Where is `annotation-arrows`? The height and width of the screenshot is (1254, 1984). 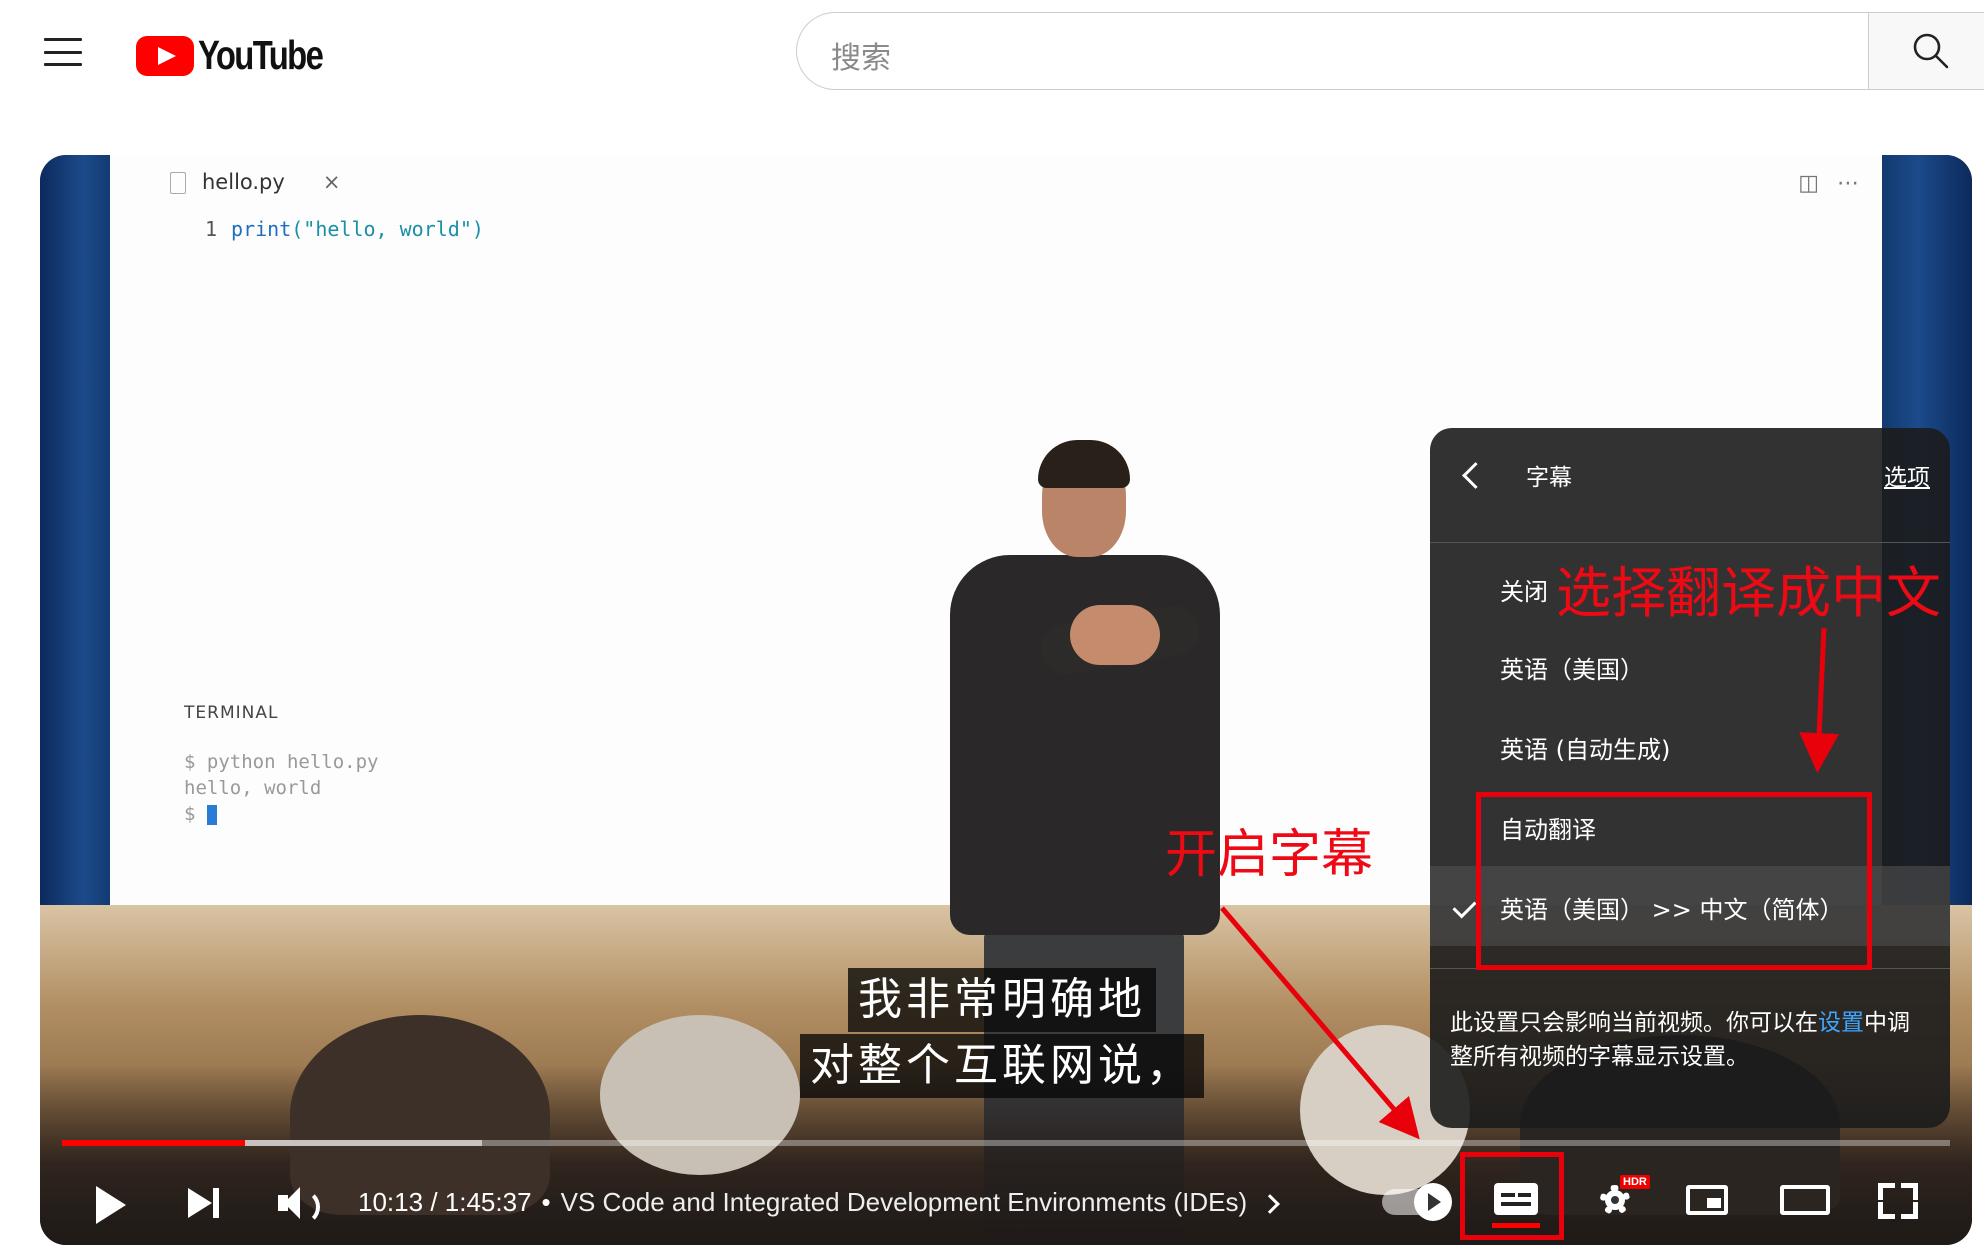
annotation-arrows is located at coordinates (1530, 883).